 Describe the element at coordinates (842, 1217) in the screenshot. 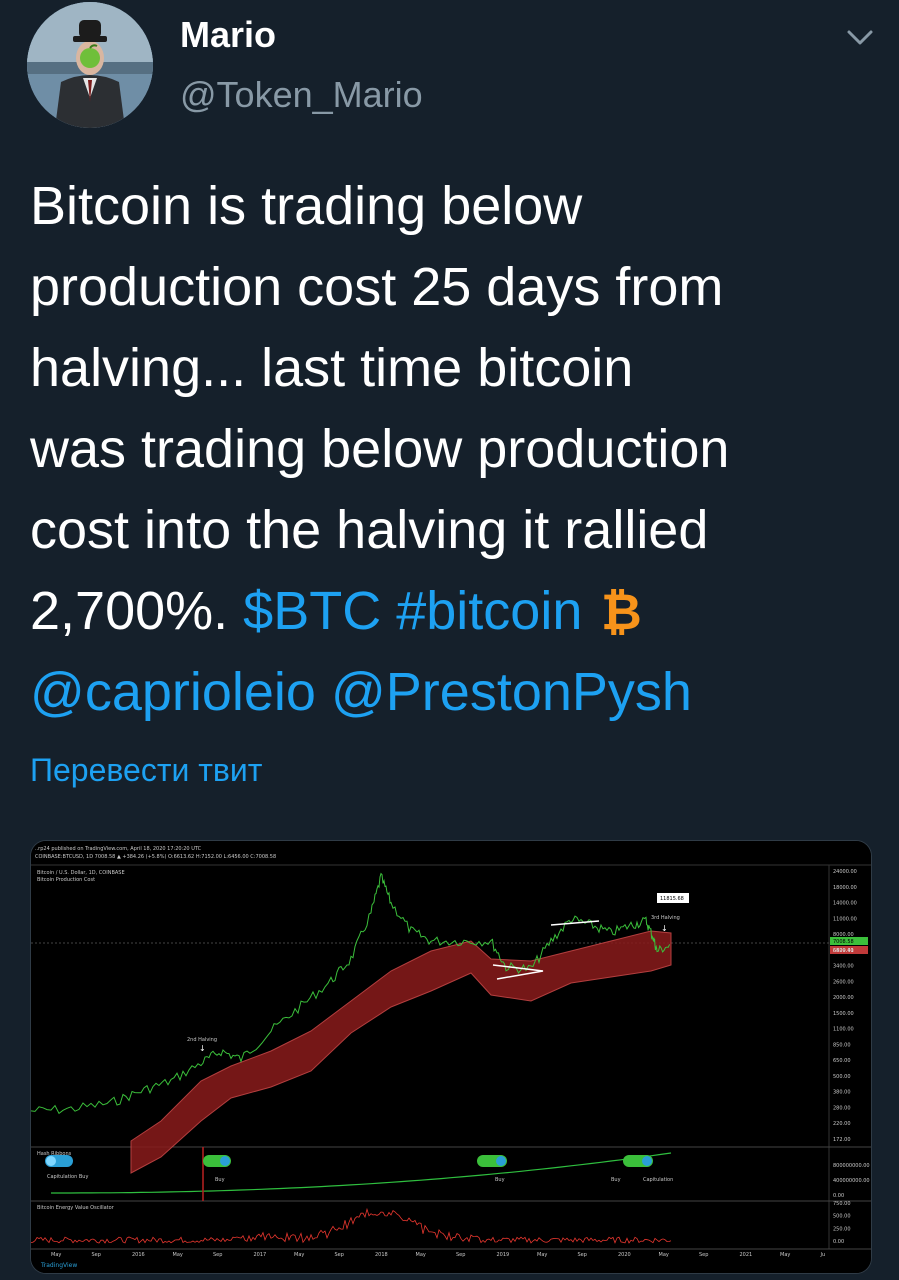

I see `oscillator-tick-label: 500.00` at that location.